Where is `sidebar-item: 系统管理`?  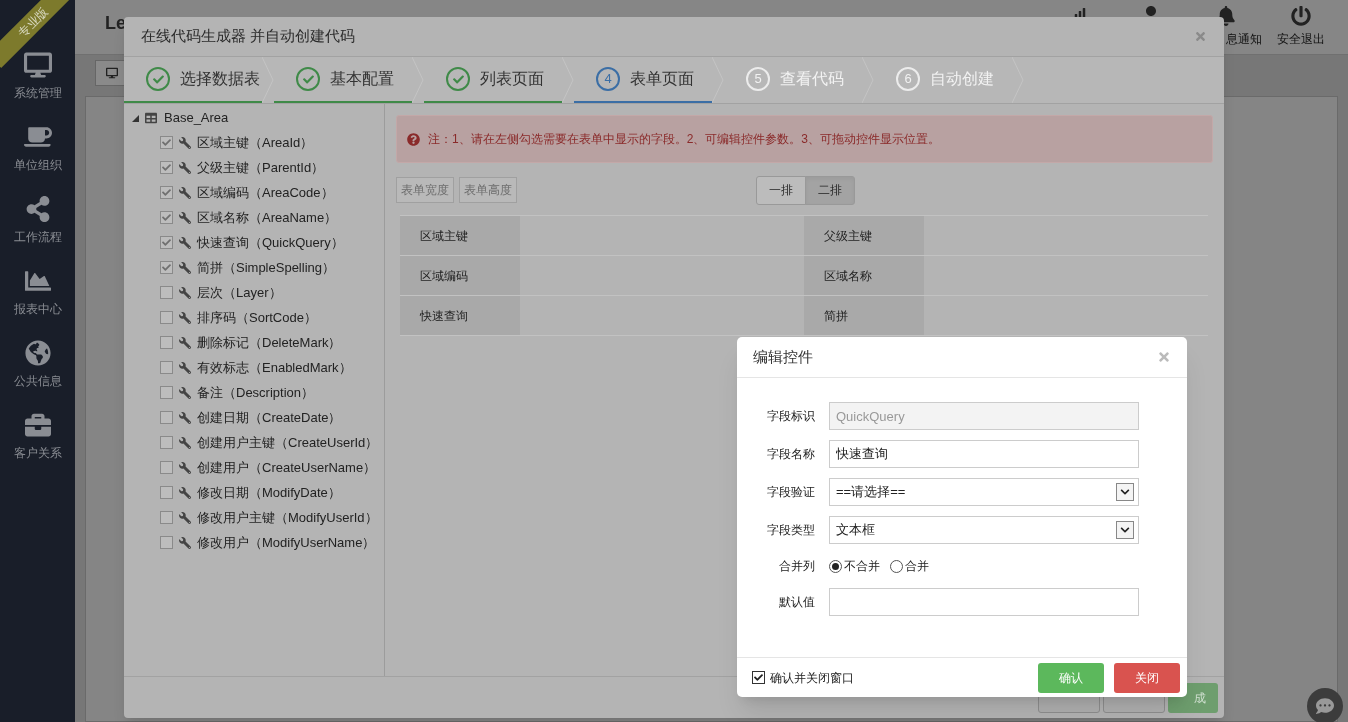
sidebar-item: 系统管理 is located at coordinates (37, 77).